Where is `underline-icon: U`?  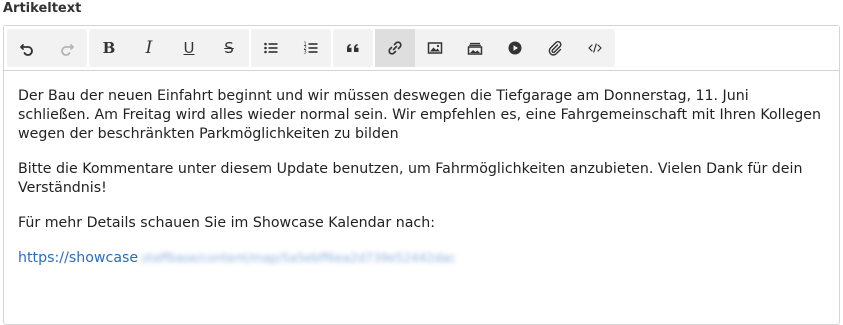 underline-icon: U is located at coordinates (189, 48).